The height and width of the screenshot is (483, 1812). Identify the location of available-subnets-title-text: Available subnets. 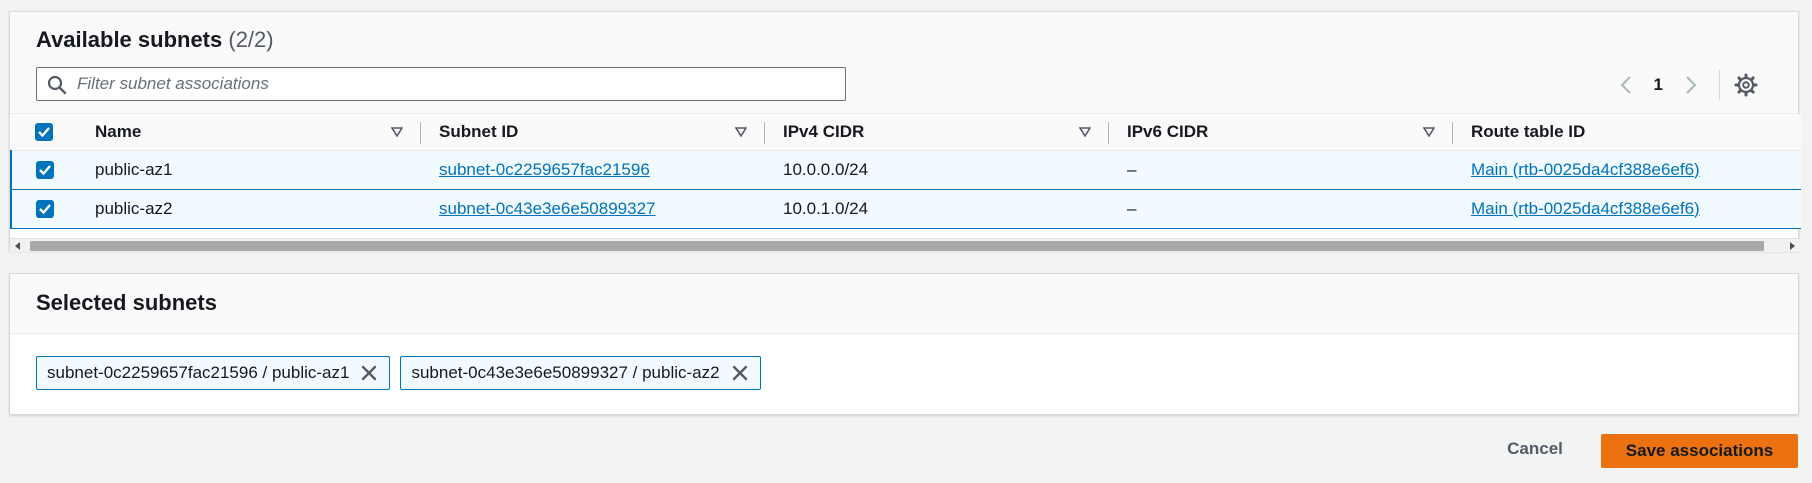
(129, 39).